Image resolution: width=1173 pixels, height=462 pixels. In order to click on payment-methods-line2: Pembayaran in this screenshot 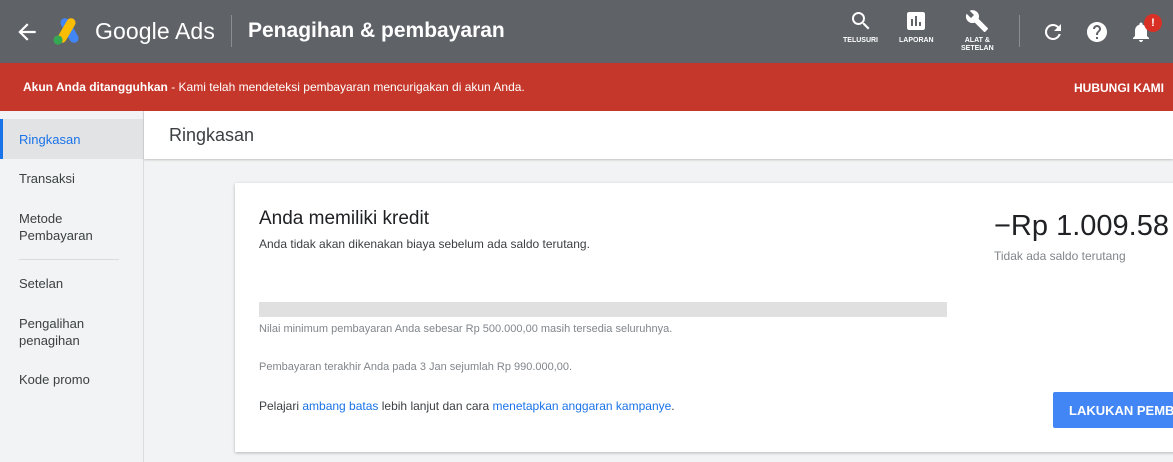, I will do `click(56, 235)`.